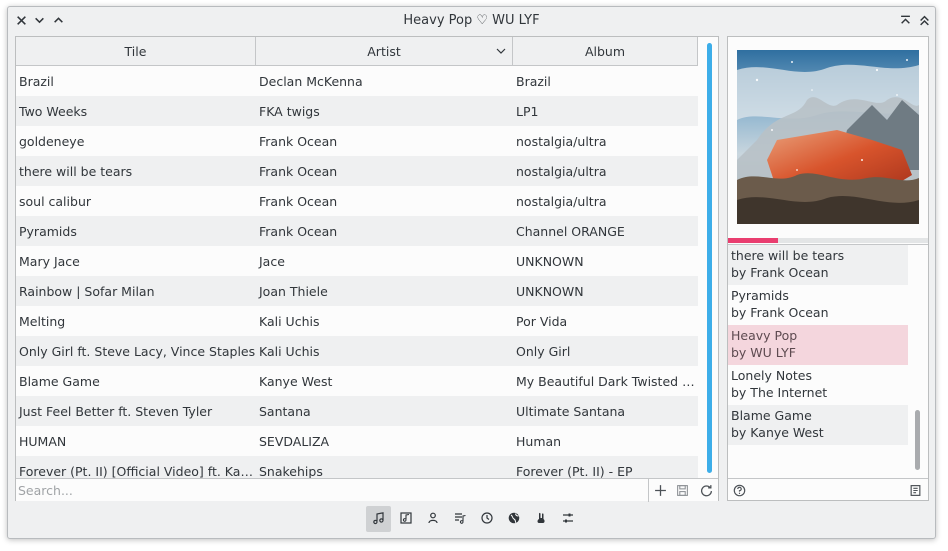 The width and height of the screenshot is (948, 551). What do you see at coordinates (384, 51) in the screenshot?
I see `column-header-artist: Artist` at bounding box center [384, 51].